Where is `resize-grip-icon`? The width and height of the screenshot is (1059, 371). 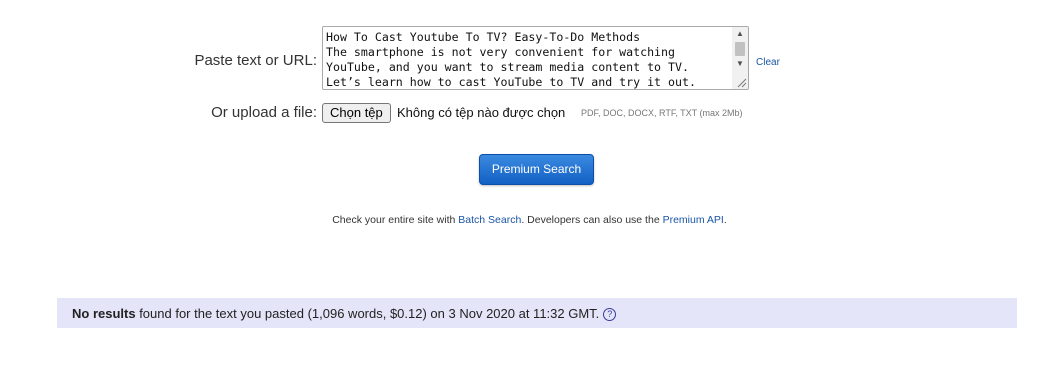 resize-grip-icon is located at coordinates (741, 82).